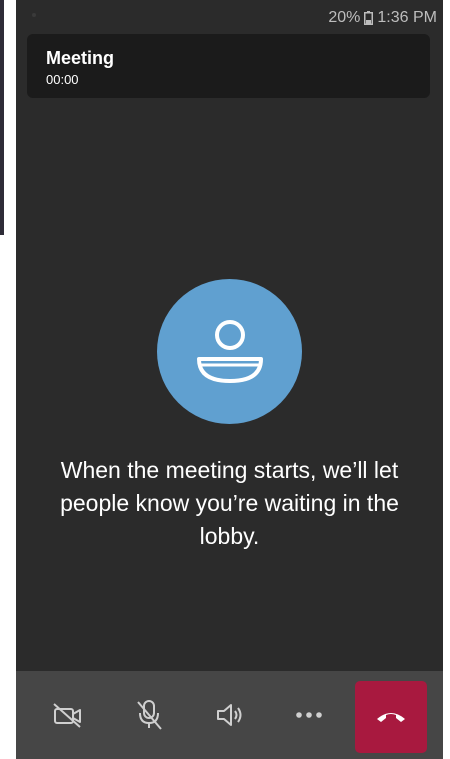 Image resolution: width=450 pixels, height=759 pixels. I want to click on status-right: 20% 1:36 PM, so click(382, 18).